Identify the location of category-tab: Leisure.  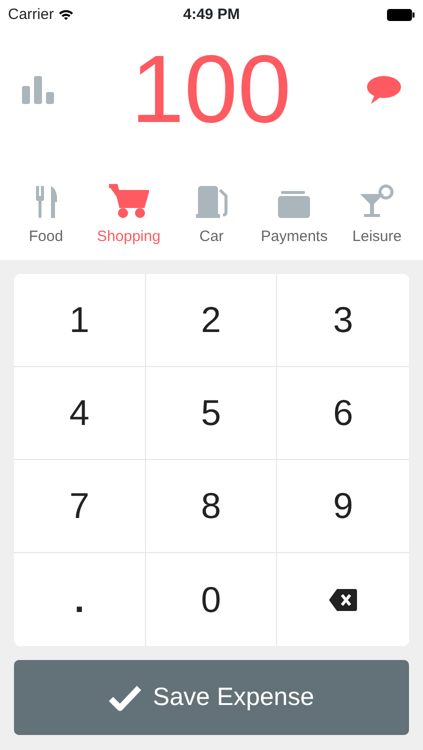
(377, 216).